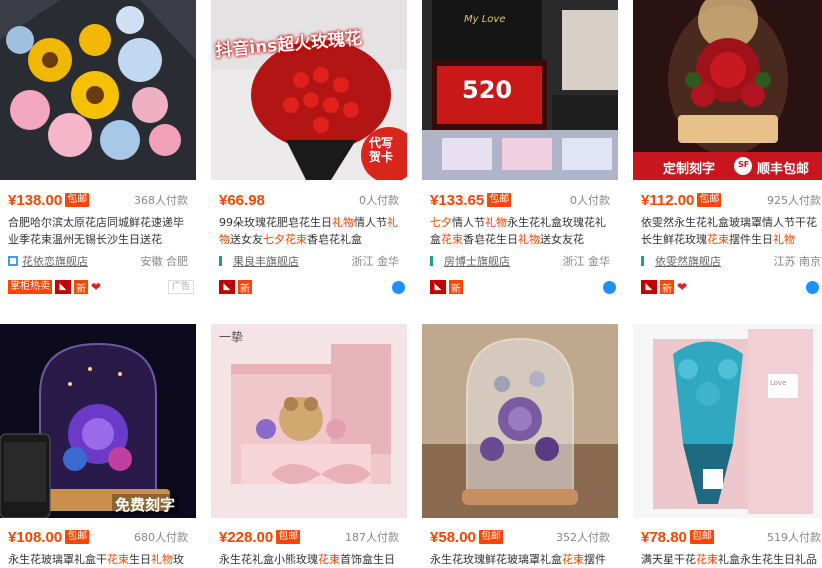 This screenshot has width=822, height=568. What do you see at coordinates (727, 421) in the screenshot?
I see `product-image: Love` at bounding box center [727, 421].